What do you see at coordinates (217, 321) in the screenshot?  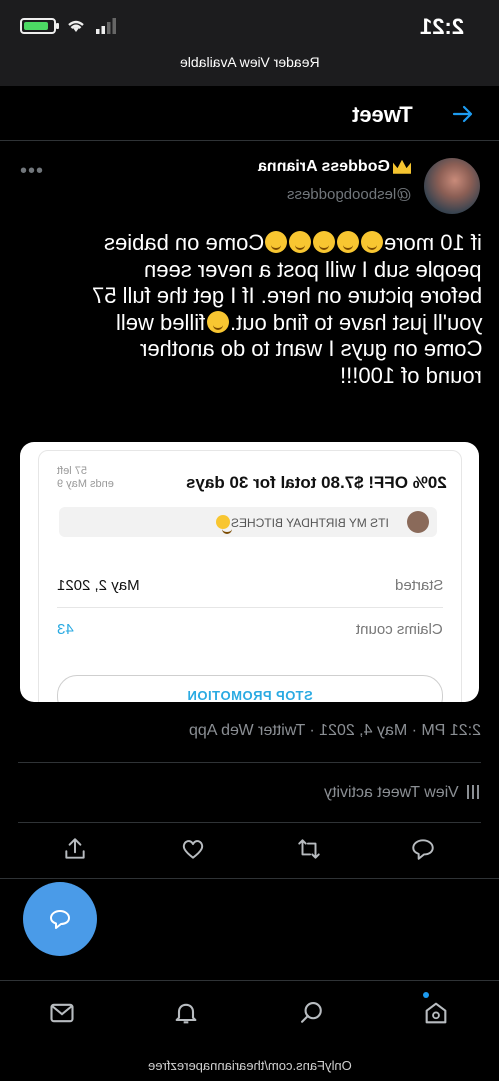 I see `smiling-face-emoji-icon` at bounding box center [217, 321].